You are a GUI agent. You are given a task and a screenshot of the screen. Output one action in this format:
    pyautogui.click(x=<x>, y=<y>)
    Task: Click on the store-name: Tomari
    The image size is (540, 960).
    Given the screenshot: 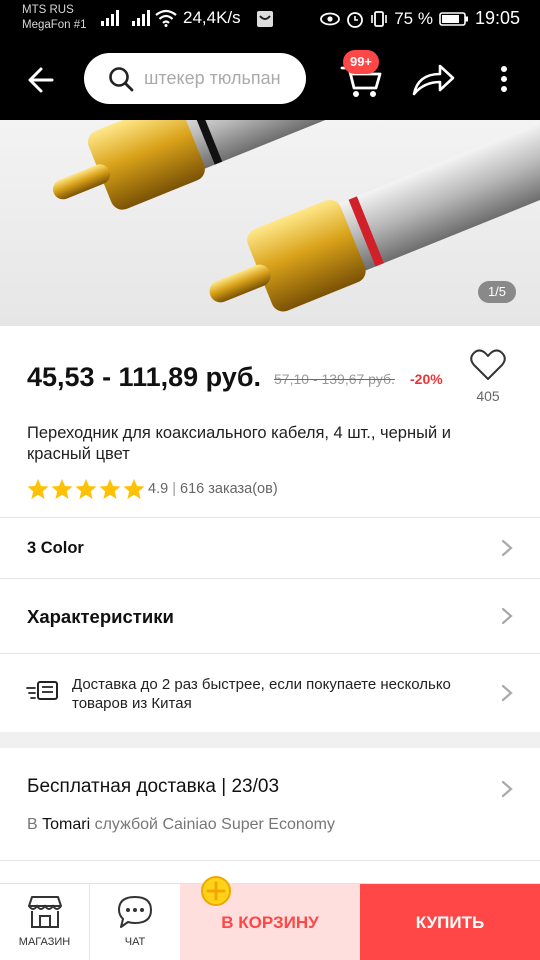 What is the action you would take?
    pyautogui.click(x=66, y=824)
    